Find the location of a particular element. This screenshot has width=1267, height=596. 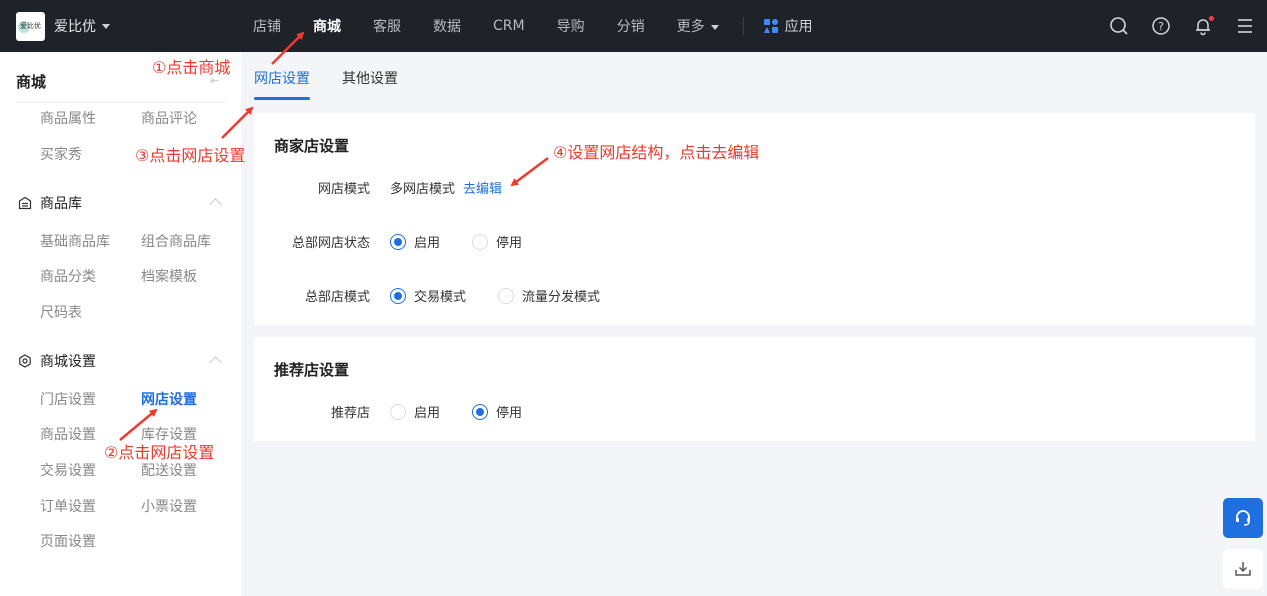

shop-mode-row: 网店模式 多网店模式 去编辑 is located at coordinates (378, 187).